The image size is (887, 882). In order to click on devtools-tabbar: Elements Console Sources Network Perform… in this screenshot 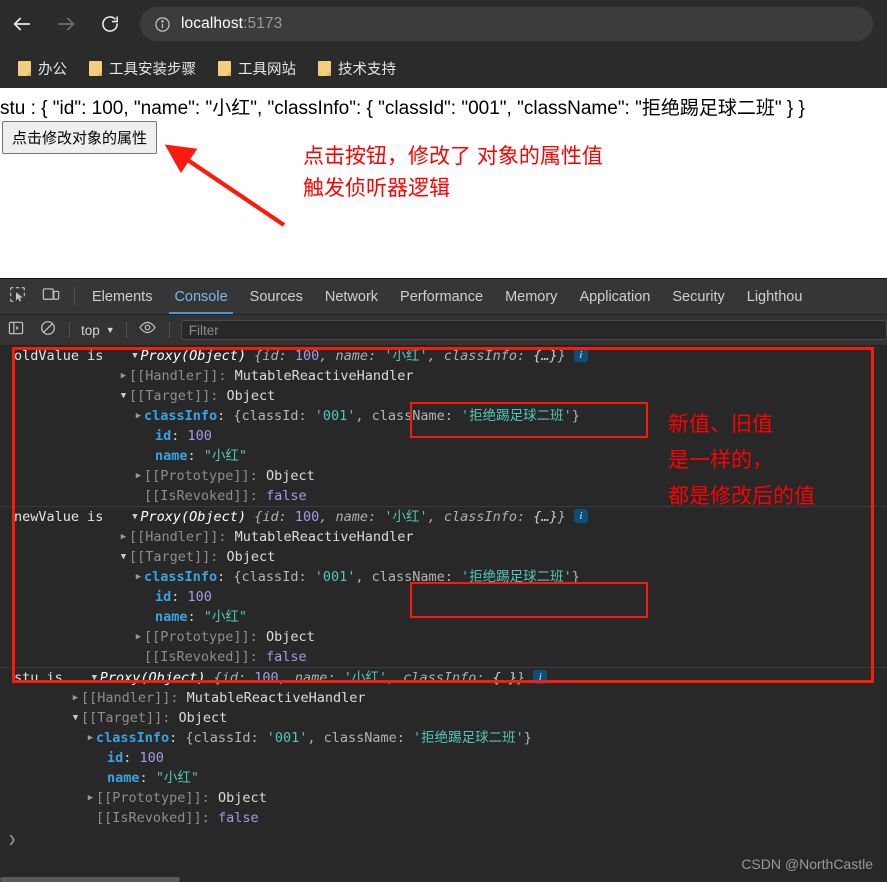, I will do `click(443, 297)`.